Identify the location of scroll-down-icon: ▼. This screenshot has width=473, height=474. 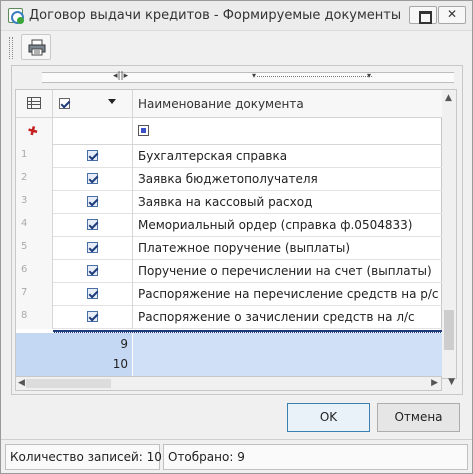
(451, 382).